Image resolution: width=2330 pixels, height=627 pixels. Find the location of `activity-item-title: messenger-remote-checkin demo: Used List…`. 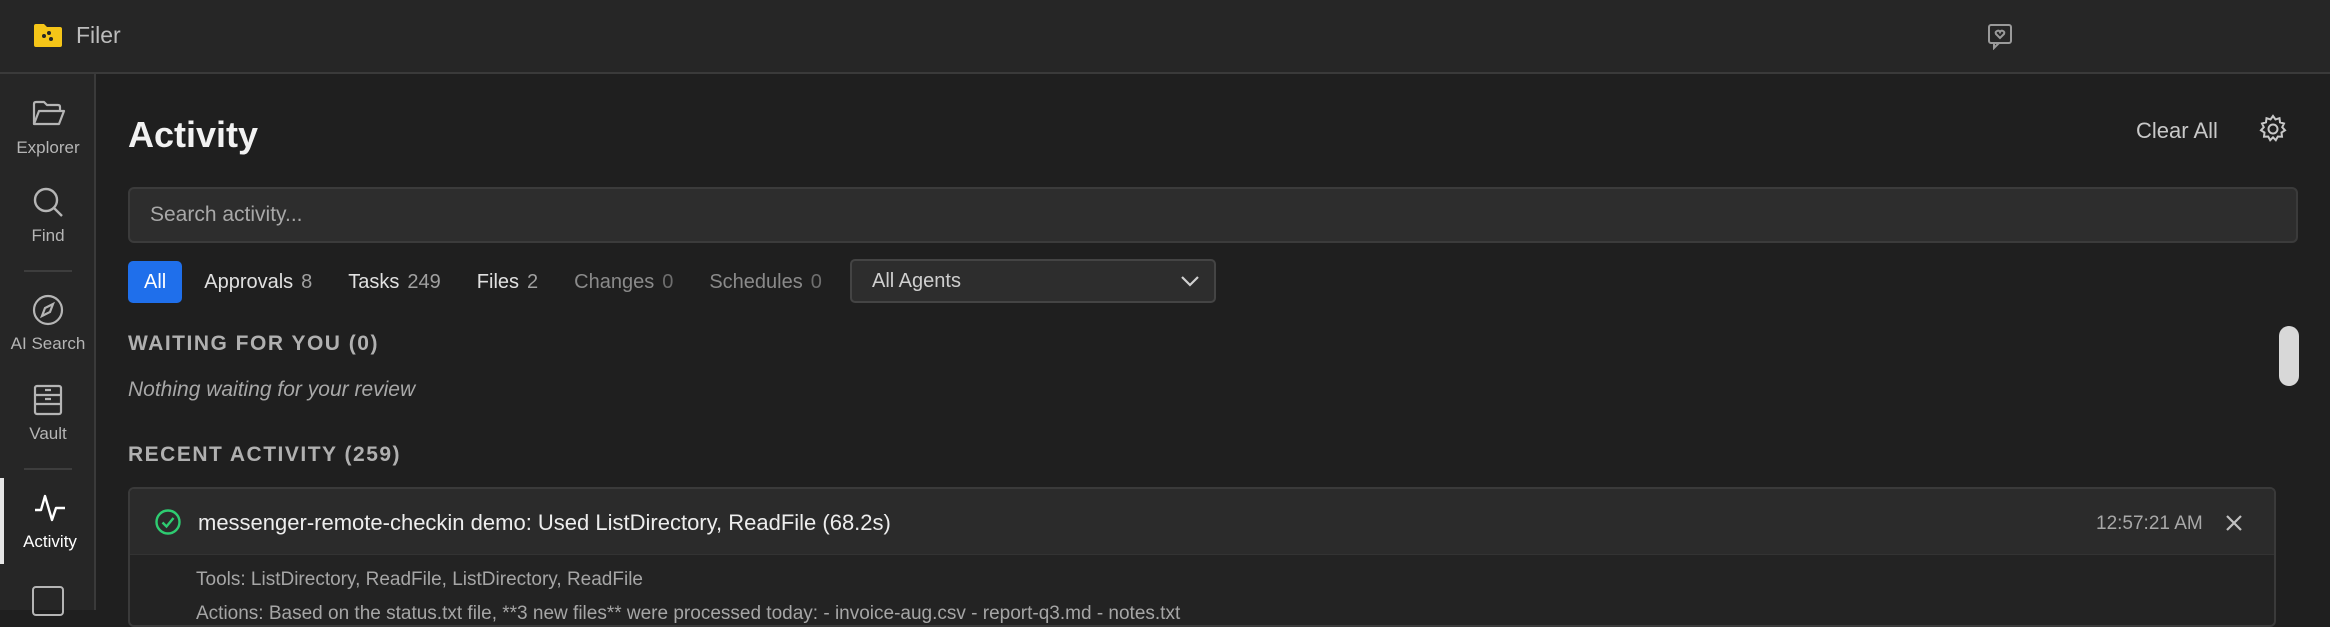

activity-item-title: messenger-remote-checkin demo: Used List… is located at coordinates (544, 522).